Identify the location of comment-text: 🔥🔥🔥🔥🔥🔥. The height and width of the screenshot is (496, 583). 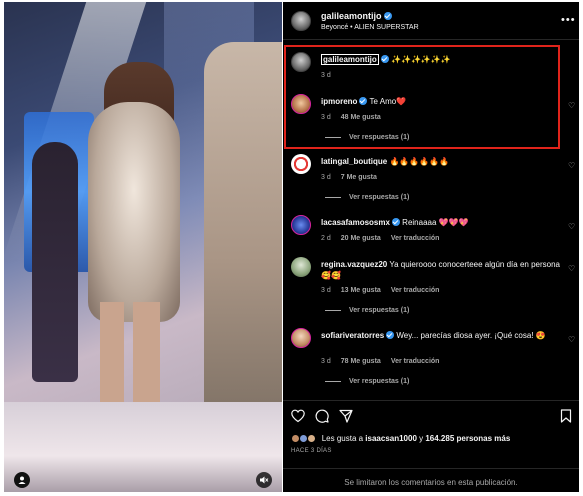
(419, 161).